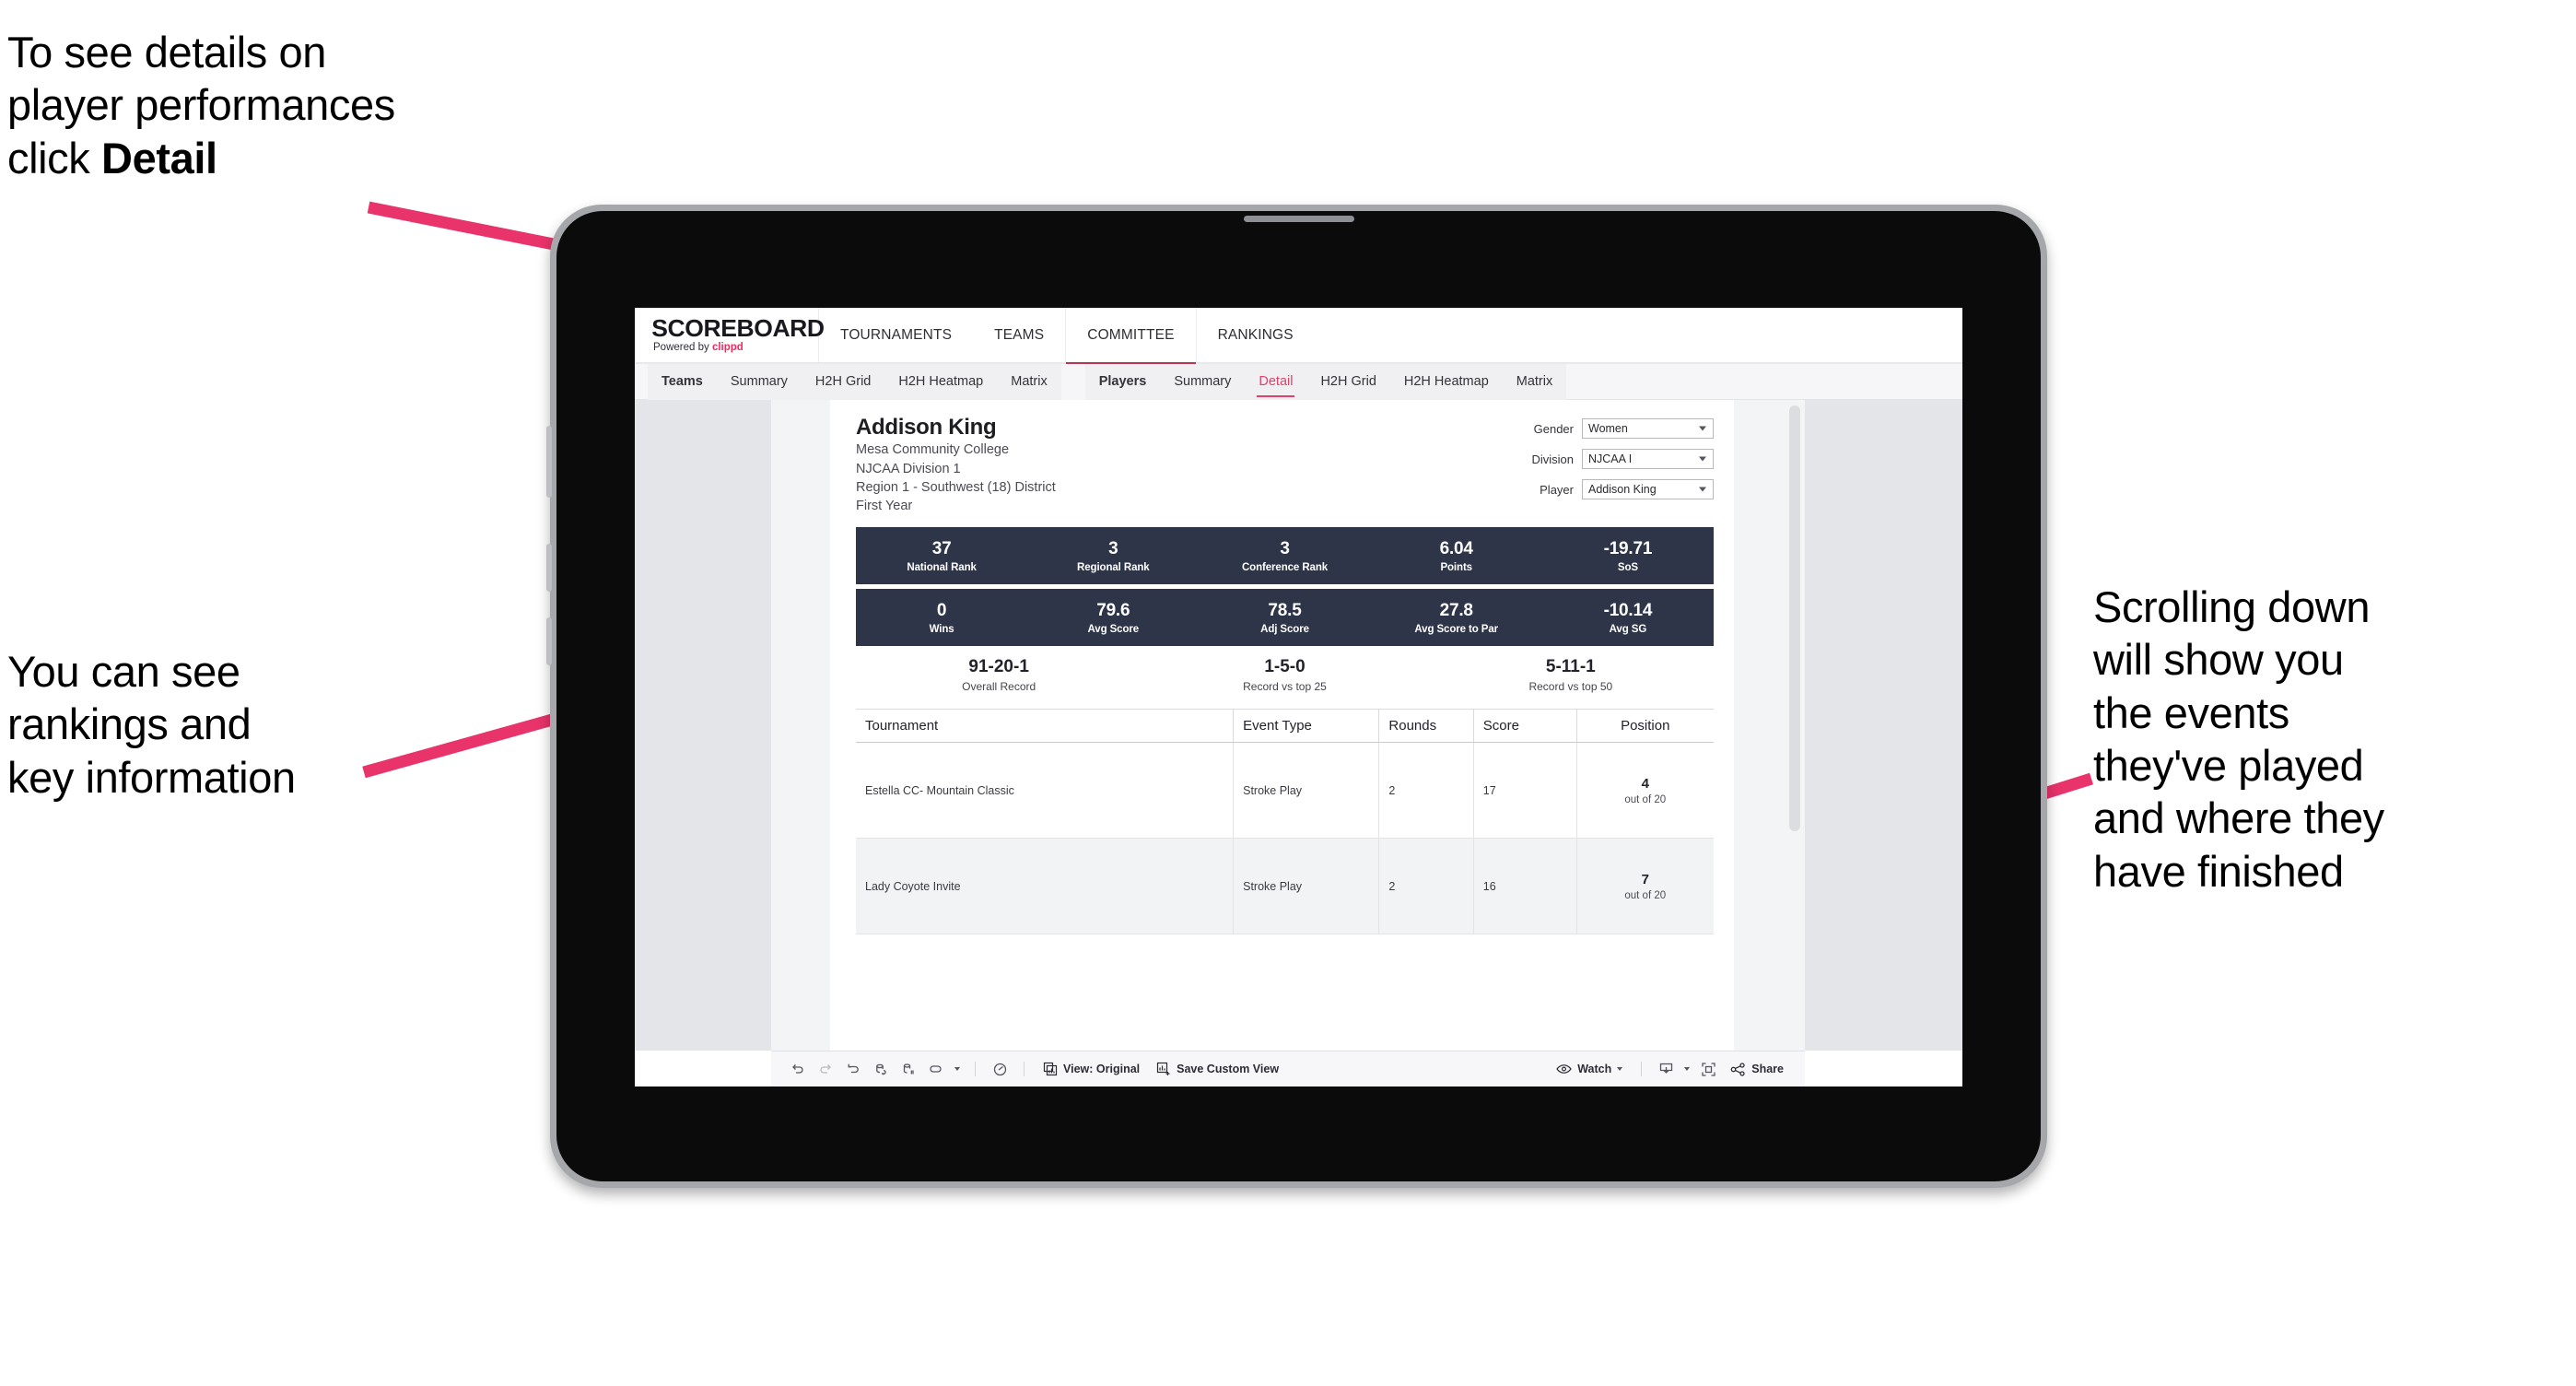 The image size is (2576, 1386). Describe the element at coordinates (1737, 1069) in the screenshot. I see `share-icon` at that location.